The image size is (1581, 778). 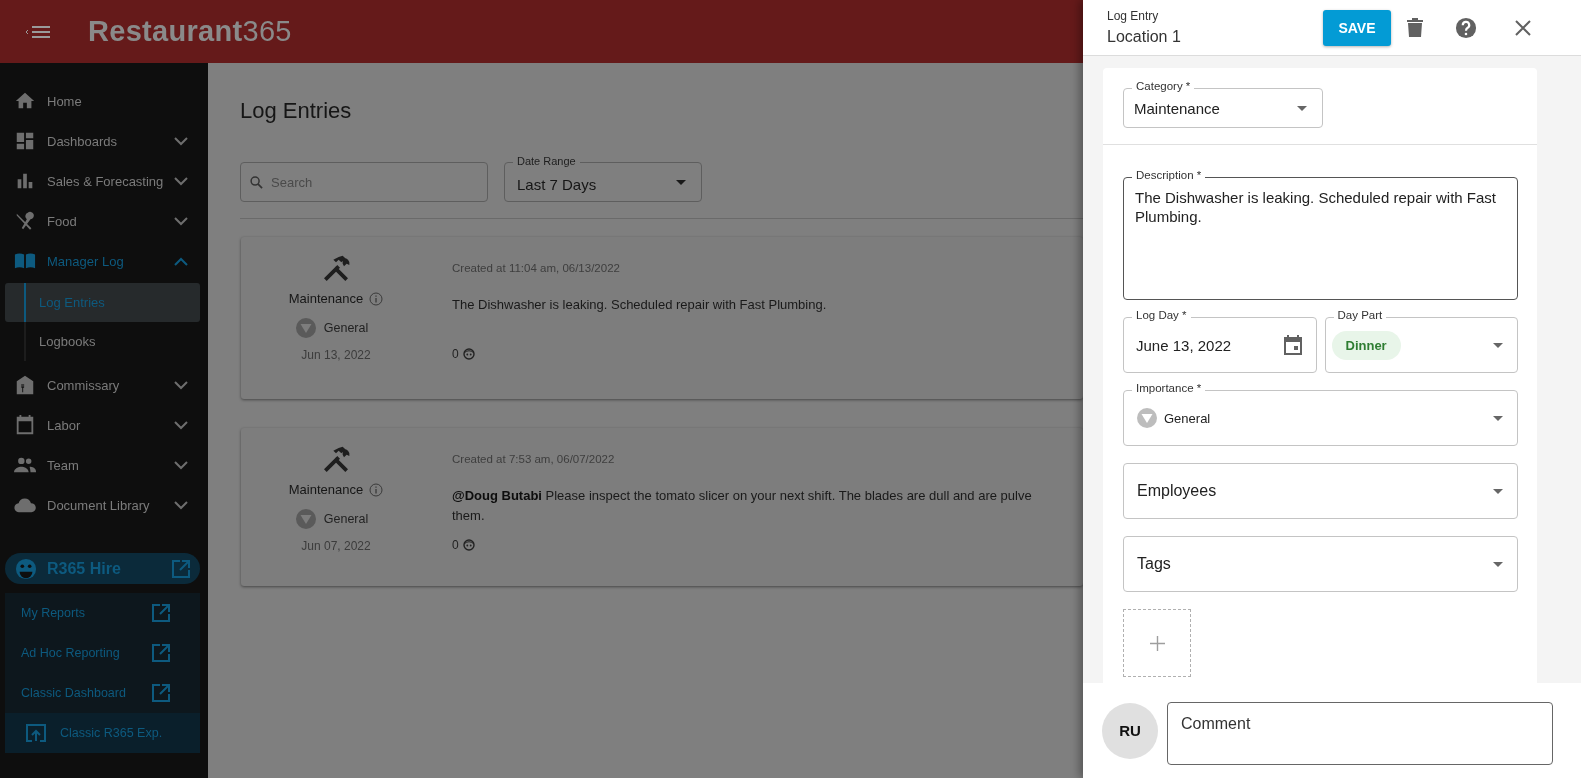 I want to click on menu-icon, so click(x=38, y=31).